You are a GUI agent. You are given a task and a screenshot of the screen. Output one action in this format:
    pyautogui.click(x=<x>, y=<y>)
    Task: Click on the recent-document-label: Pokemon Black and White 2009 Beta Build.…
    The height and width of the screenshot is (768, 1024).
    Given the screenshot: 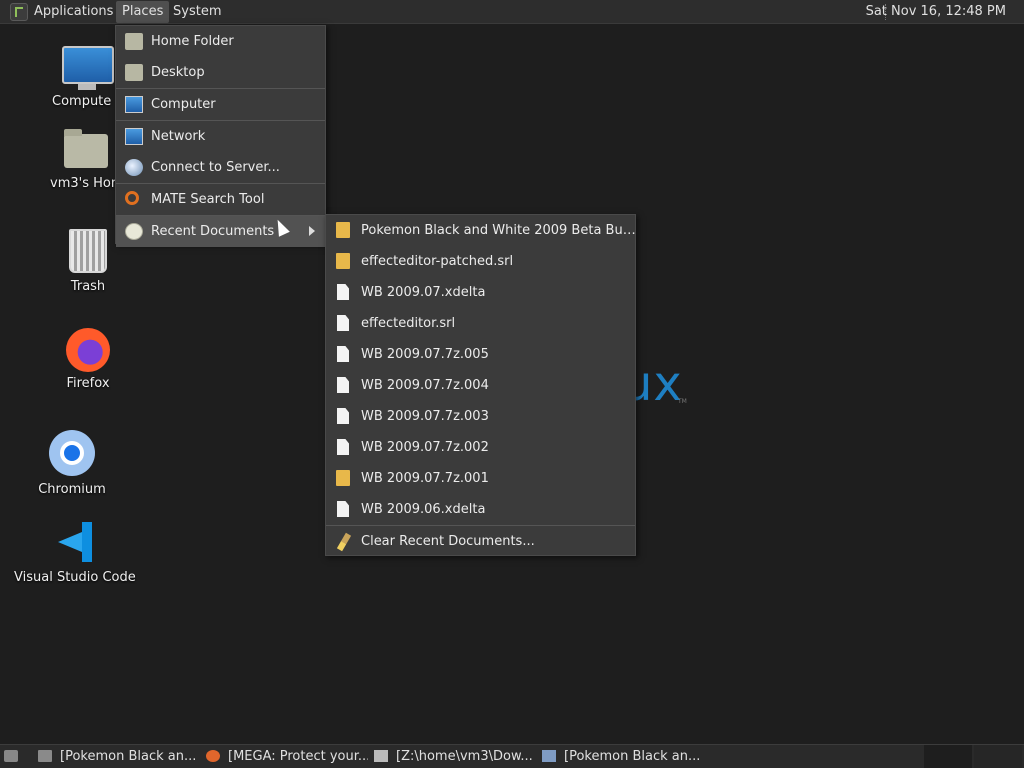 What is the action you would take?
    pyautogui.click(x=499, y=230)
    